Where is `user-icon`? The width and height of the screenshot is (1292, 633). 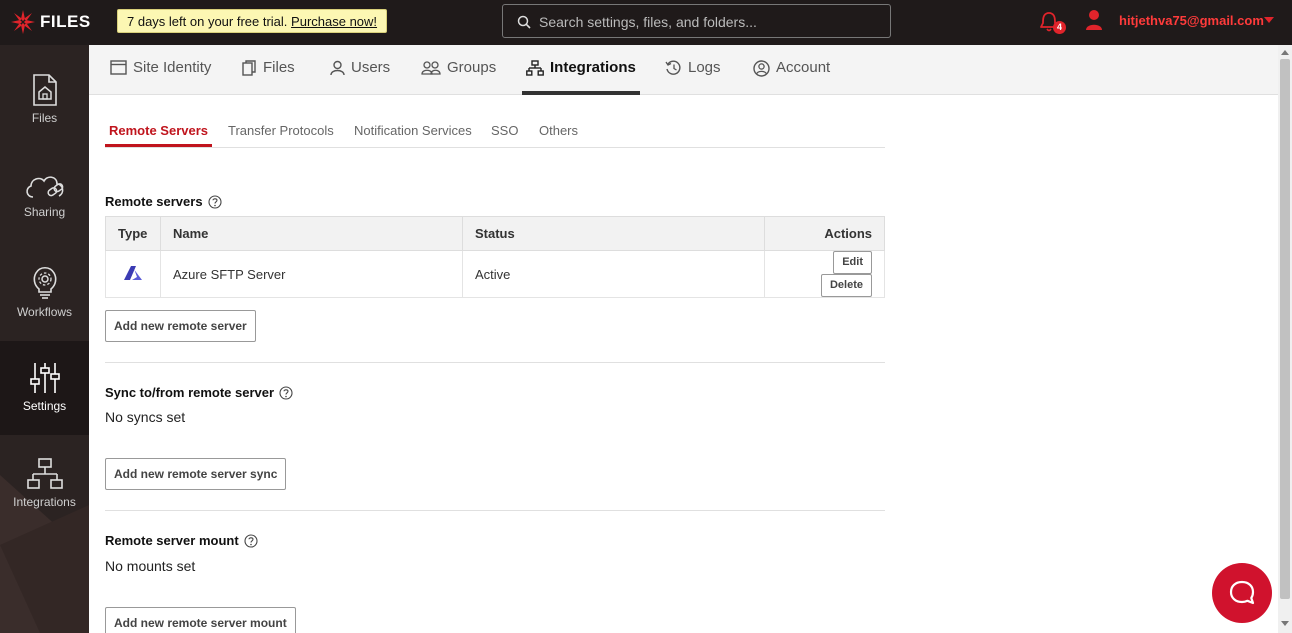 user-icon is located at coordinates (337, 68).